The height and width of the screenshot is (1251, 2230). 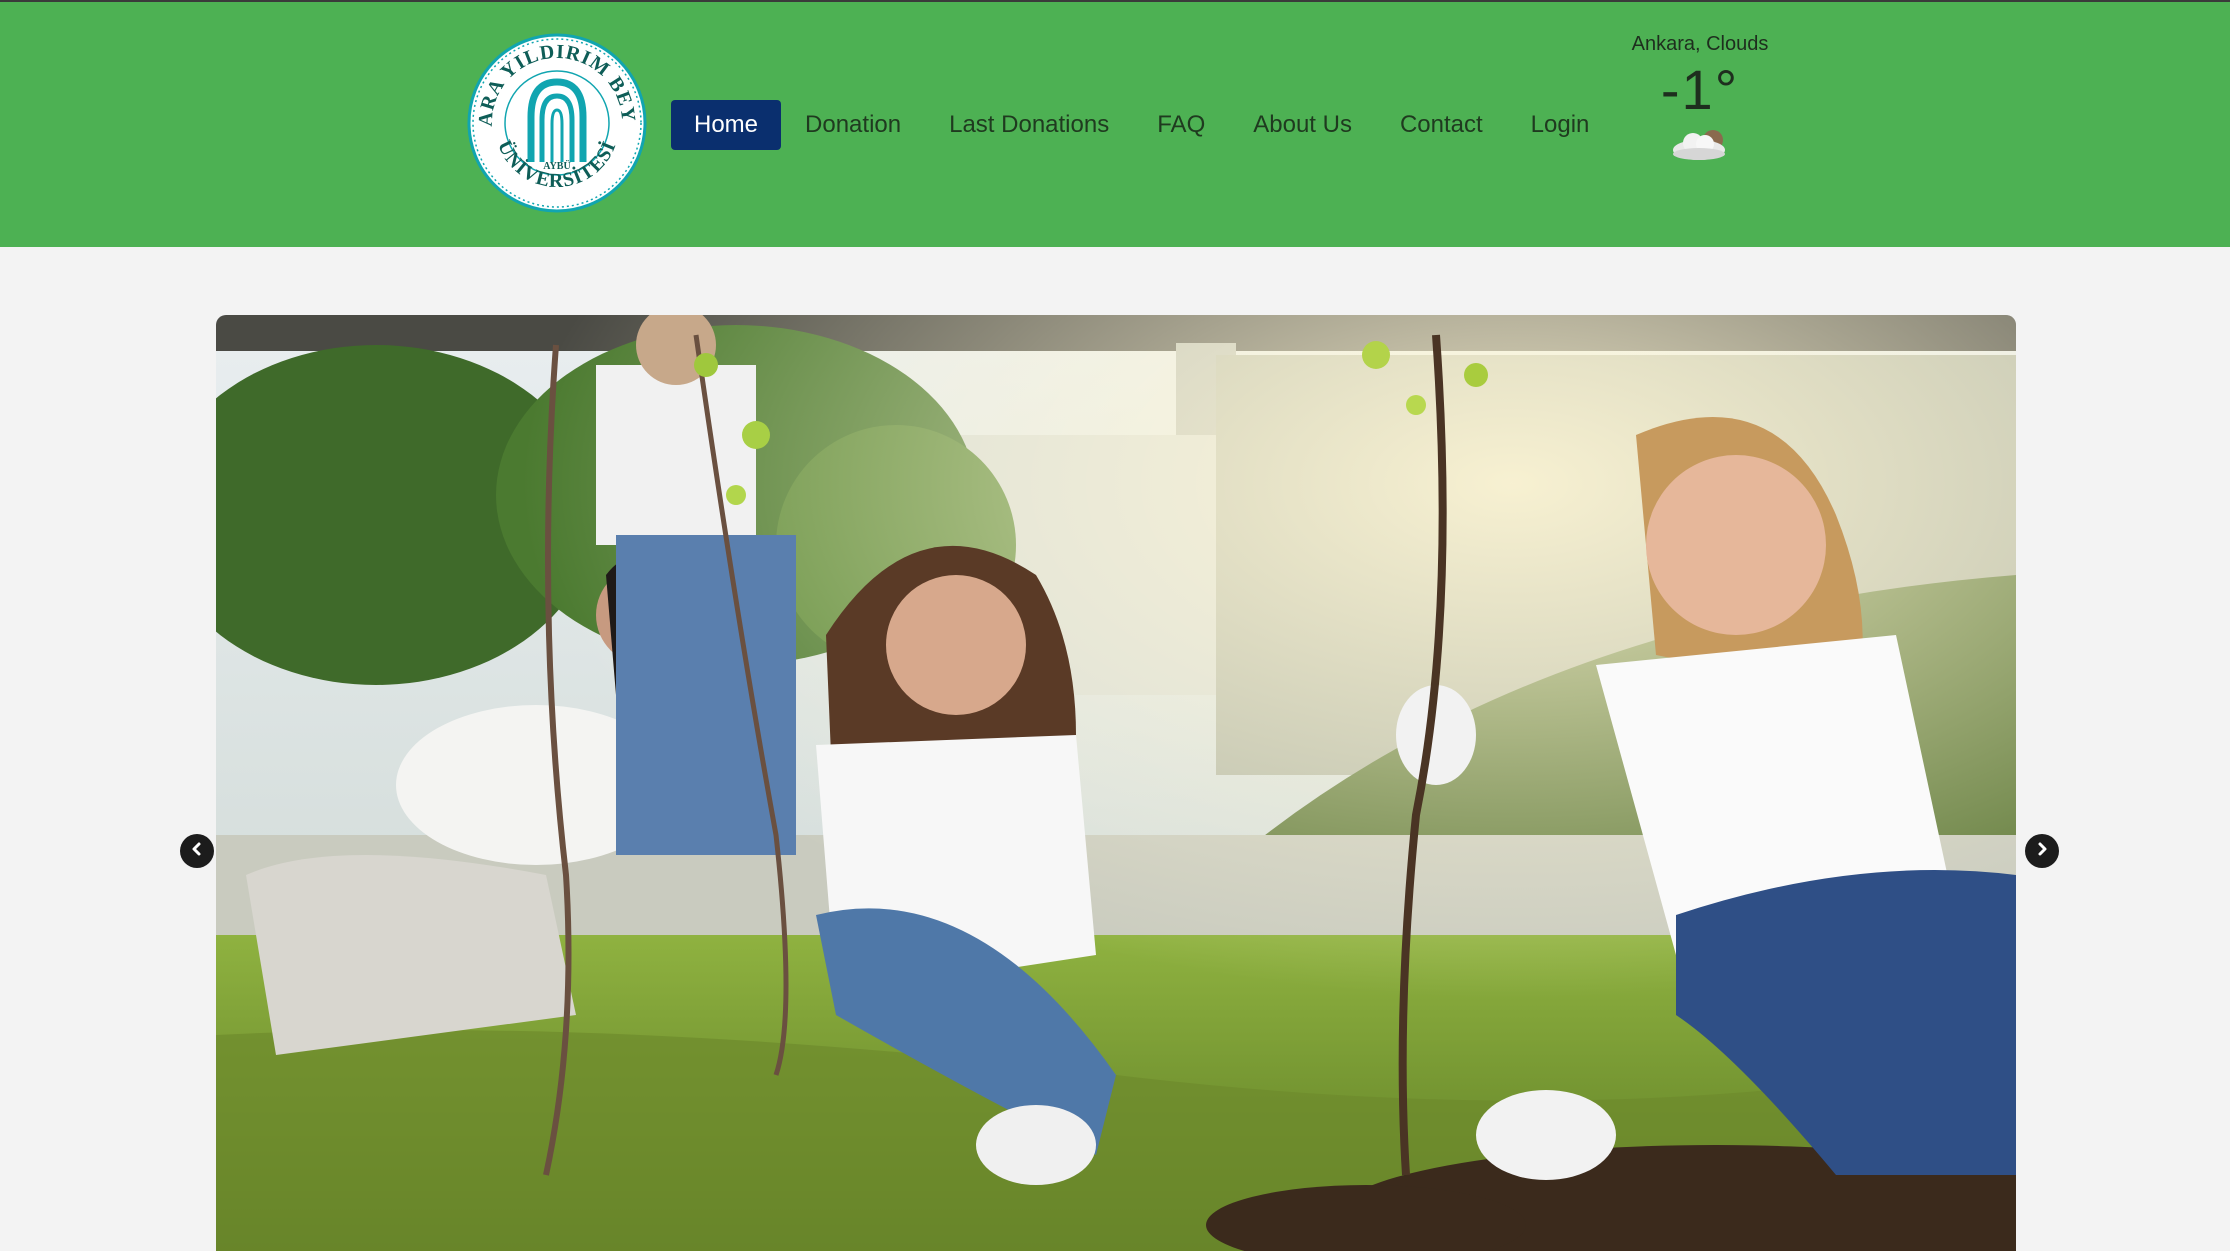 What do you see at coordinates (556, 165) in the screenshot?
I see `svg-text: AYBÜ` at bounding box center [556, 165].